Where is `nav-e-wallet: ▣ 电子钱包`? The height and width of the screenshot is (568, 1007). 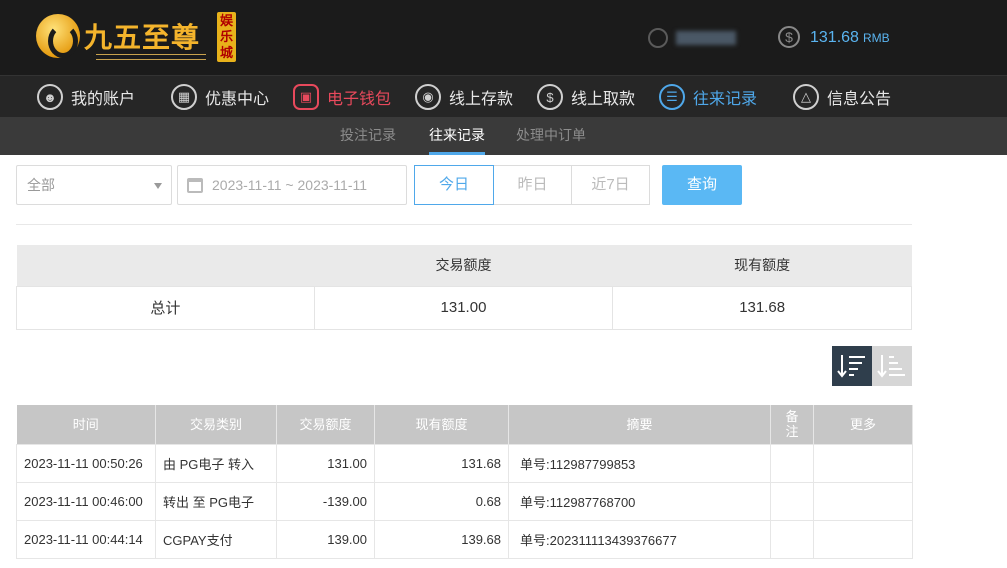
nav-e-wallet: ▣ 电子钱包 is located at coordinates (342, 97).